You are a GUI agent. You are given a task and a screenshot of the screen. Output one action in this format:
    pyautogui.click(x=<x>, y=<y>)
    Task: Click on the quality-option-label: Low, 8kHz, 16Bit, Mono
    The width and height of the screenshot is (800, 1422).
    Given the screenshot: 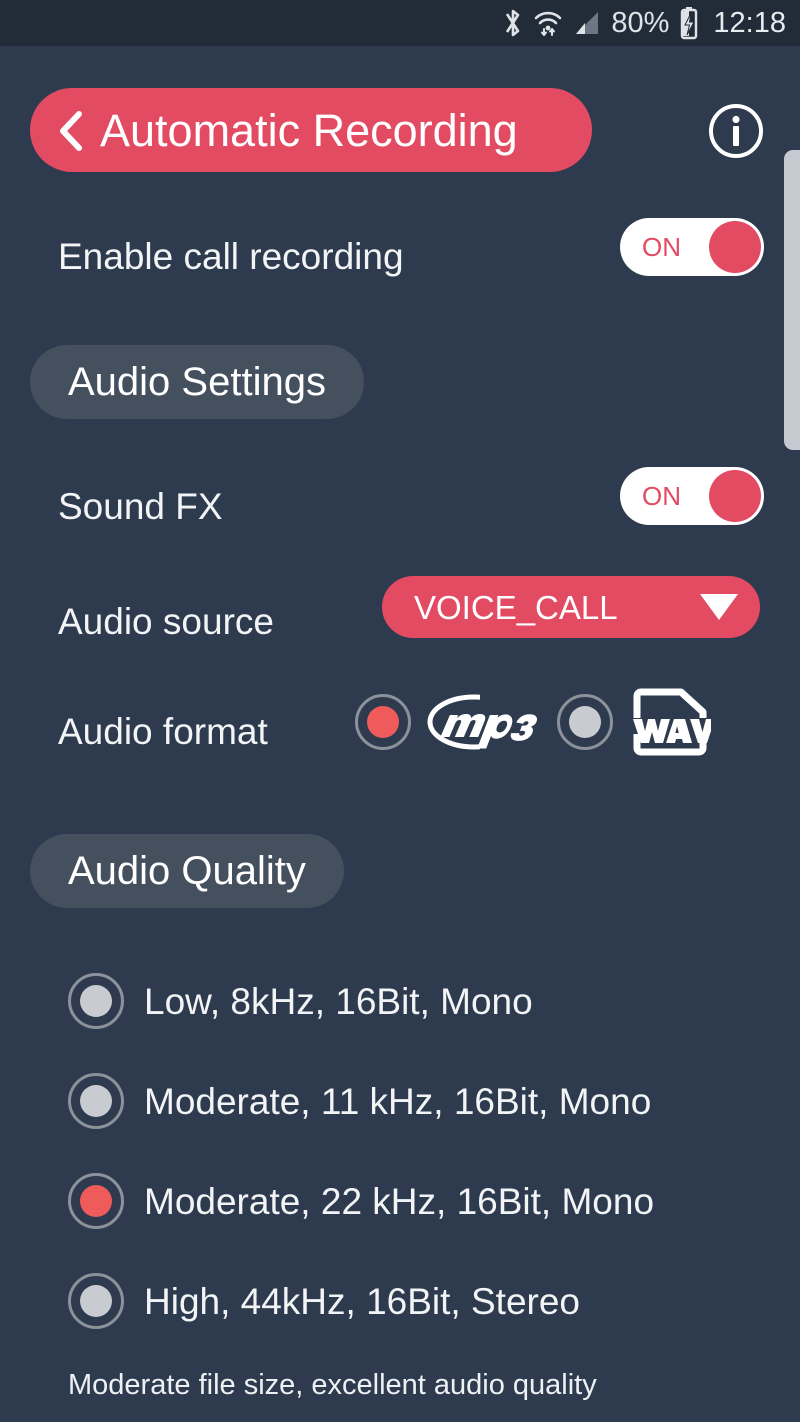 What is the action you would take?
    pyautogui.click(x=338, y=1001)
    